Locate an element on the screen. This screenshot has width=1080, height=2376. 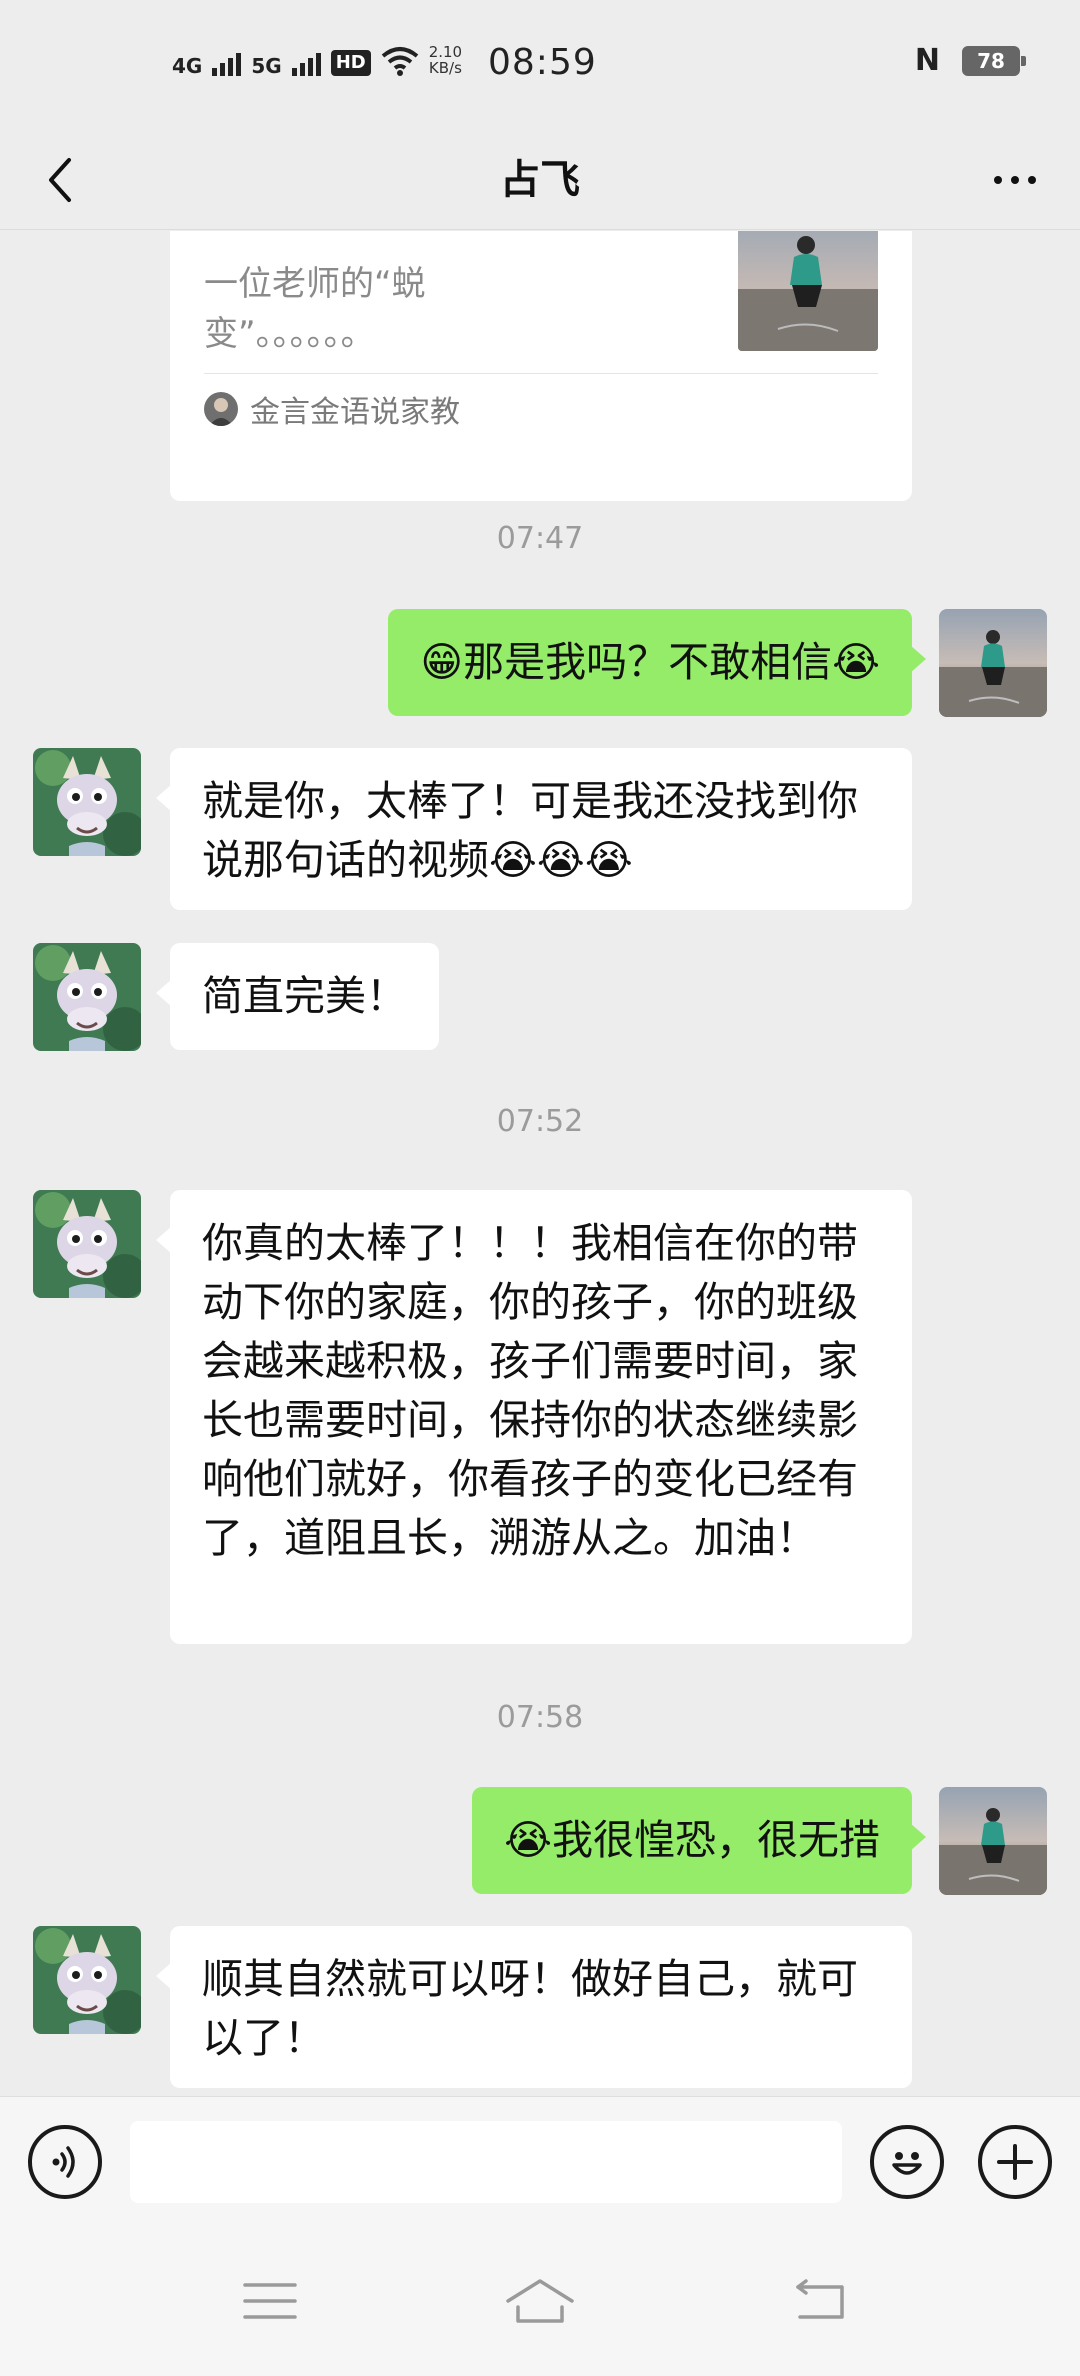
incoming-message: 就是你，太棒了！可是我还没找到你说那句话的视频😭😭😭 is located at coordinates (534, 829).